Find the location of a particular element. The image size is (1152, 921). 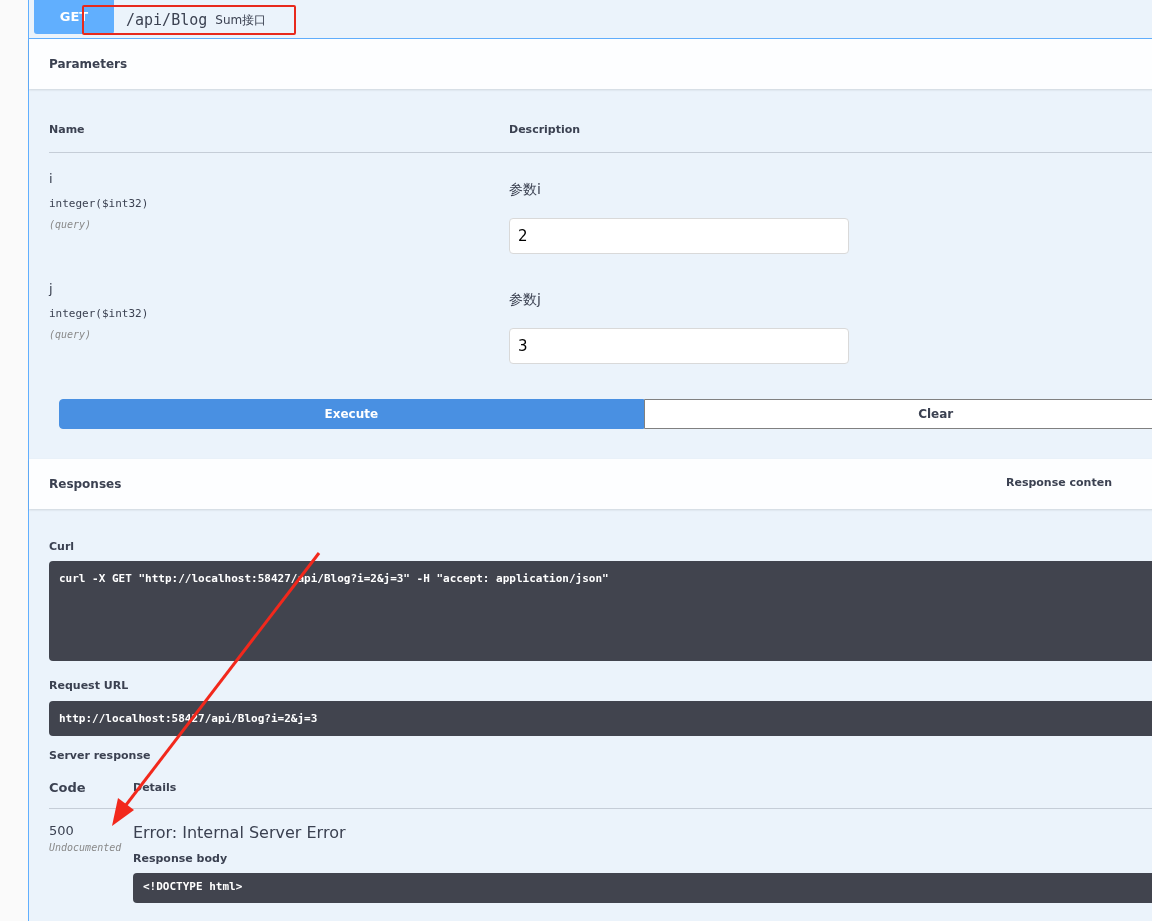

server-response-label: Server response is located at coordinates (100, 755).